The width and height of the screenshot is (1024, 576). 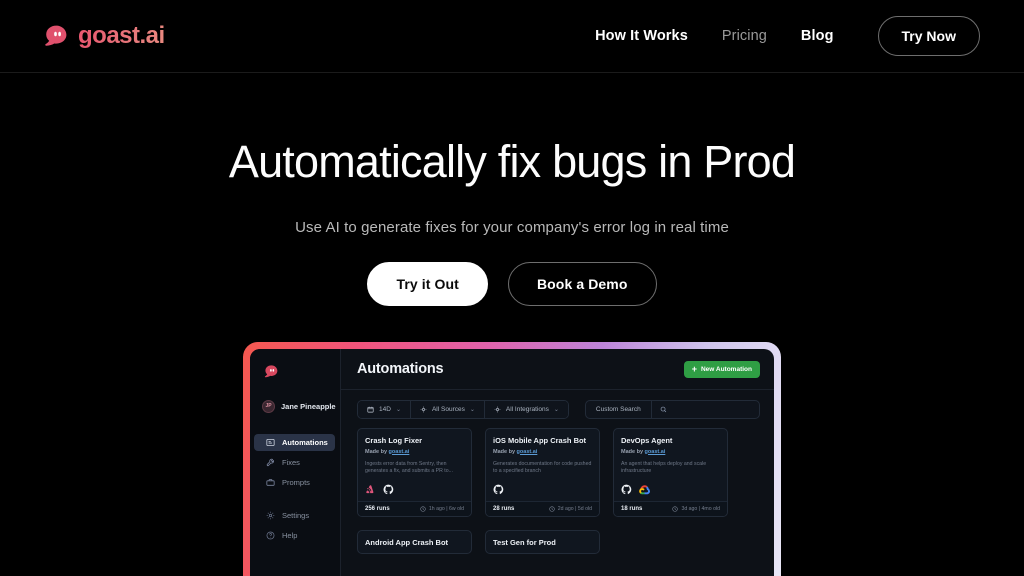 I want to click on new-automation-button: + New Automation, so click(x=721, y=369).